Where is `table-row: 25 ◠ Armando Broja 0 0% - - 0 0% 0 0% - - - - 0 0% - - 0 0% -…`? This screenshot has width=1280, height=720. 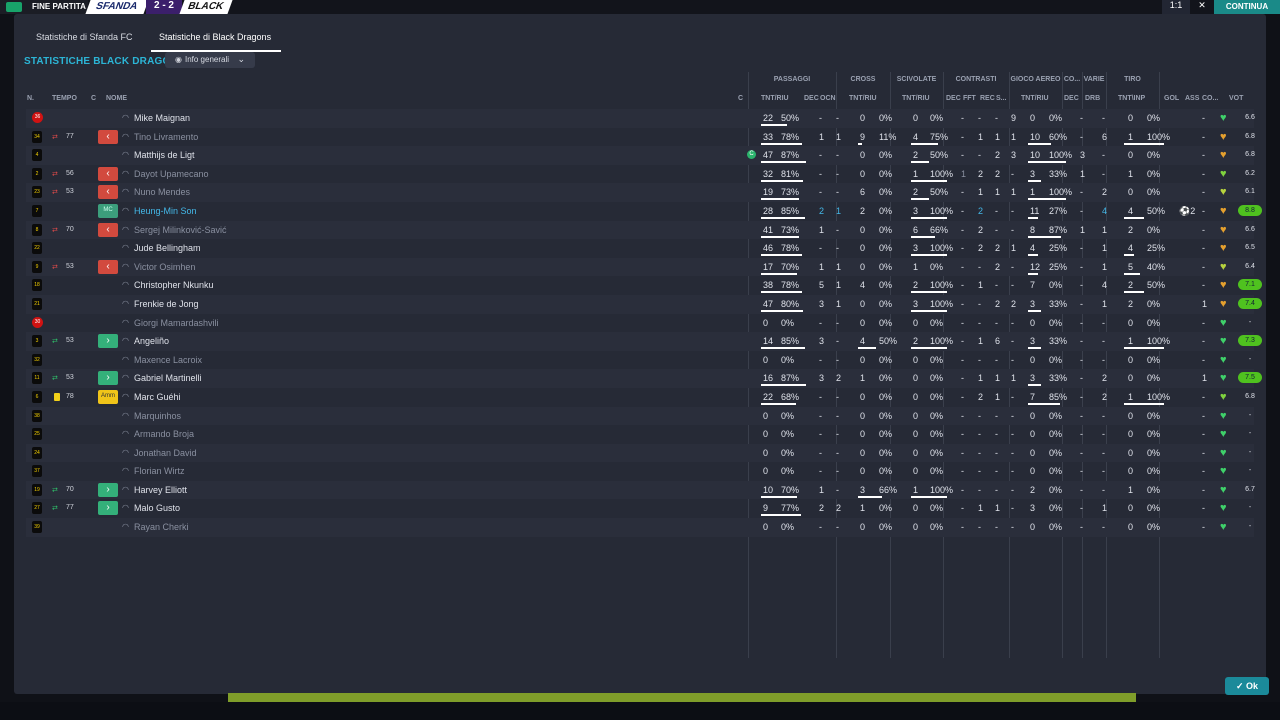
table-row: 25 ◠ Armando Broja 0 0% - - 0 0% 0 0% - - - - 0 0% - - 0 0% -… is located at coordinates (640, 434).